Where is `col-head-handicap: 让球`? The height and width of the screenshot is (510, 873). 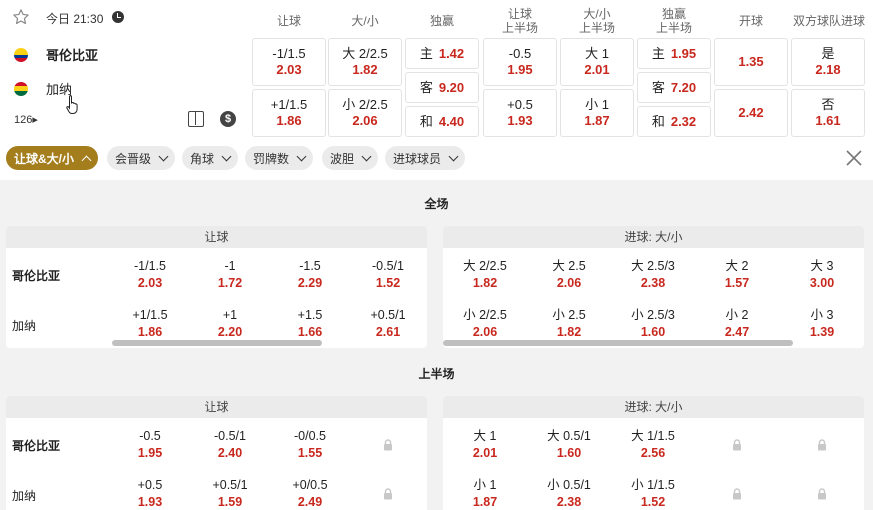 col-head-handicap: 让球 is located at coordinates (288, 21).